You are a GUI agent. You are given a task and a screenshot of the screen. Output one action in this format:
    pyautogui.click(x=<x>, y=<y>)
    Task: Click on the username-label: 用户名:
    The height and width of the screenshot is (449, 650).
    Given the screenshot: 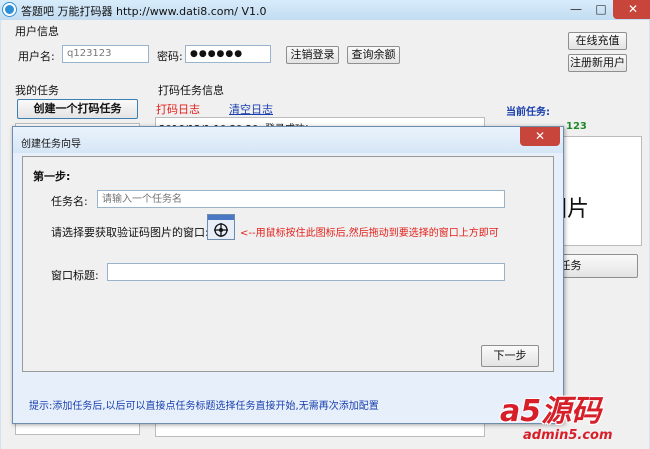 What is the action you would take?
    pyautogui.click(x=36, y=56)
    